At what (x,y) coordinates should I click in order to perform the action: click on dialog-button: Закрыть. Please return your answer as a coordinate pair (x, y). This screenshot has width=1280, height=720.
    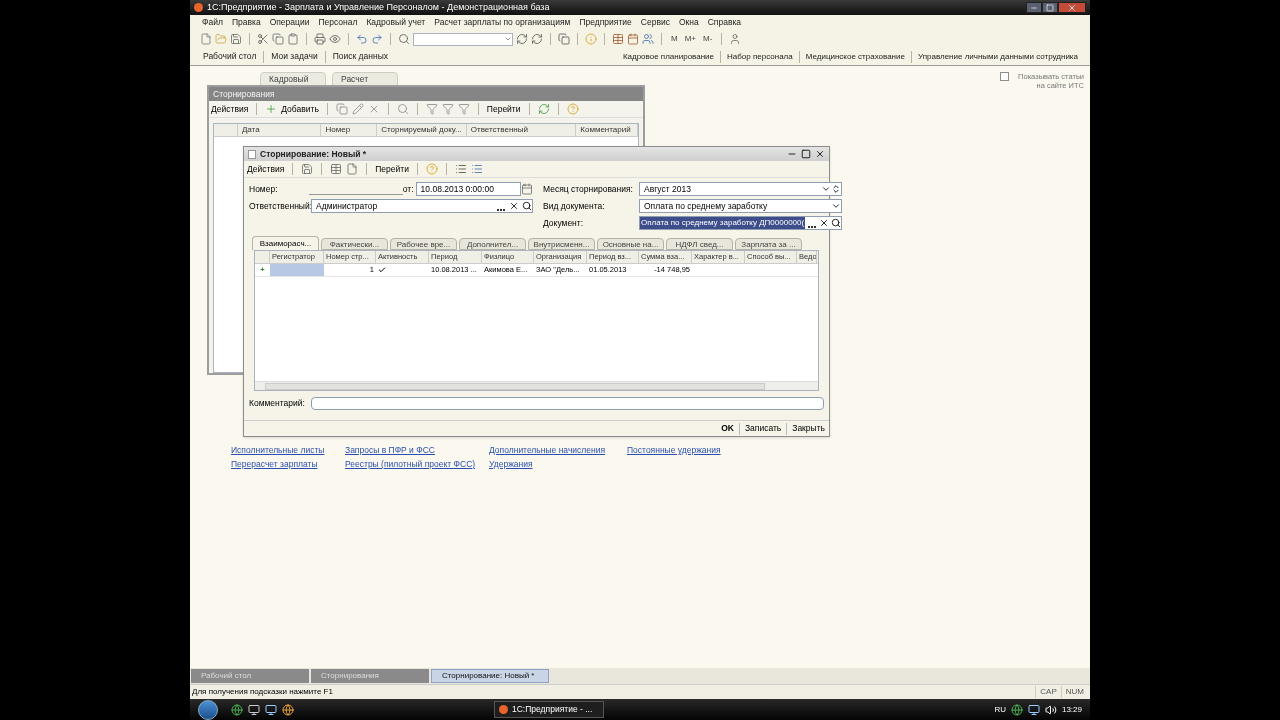
    Looking at the image, I should click on (808, 428).